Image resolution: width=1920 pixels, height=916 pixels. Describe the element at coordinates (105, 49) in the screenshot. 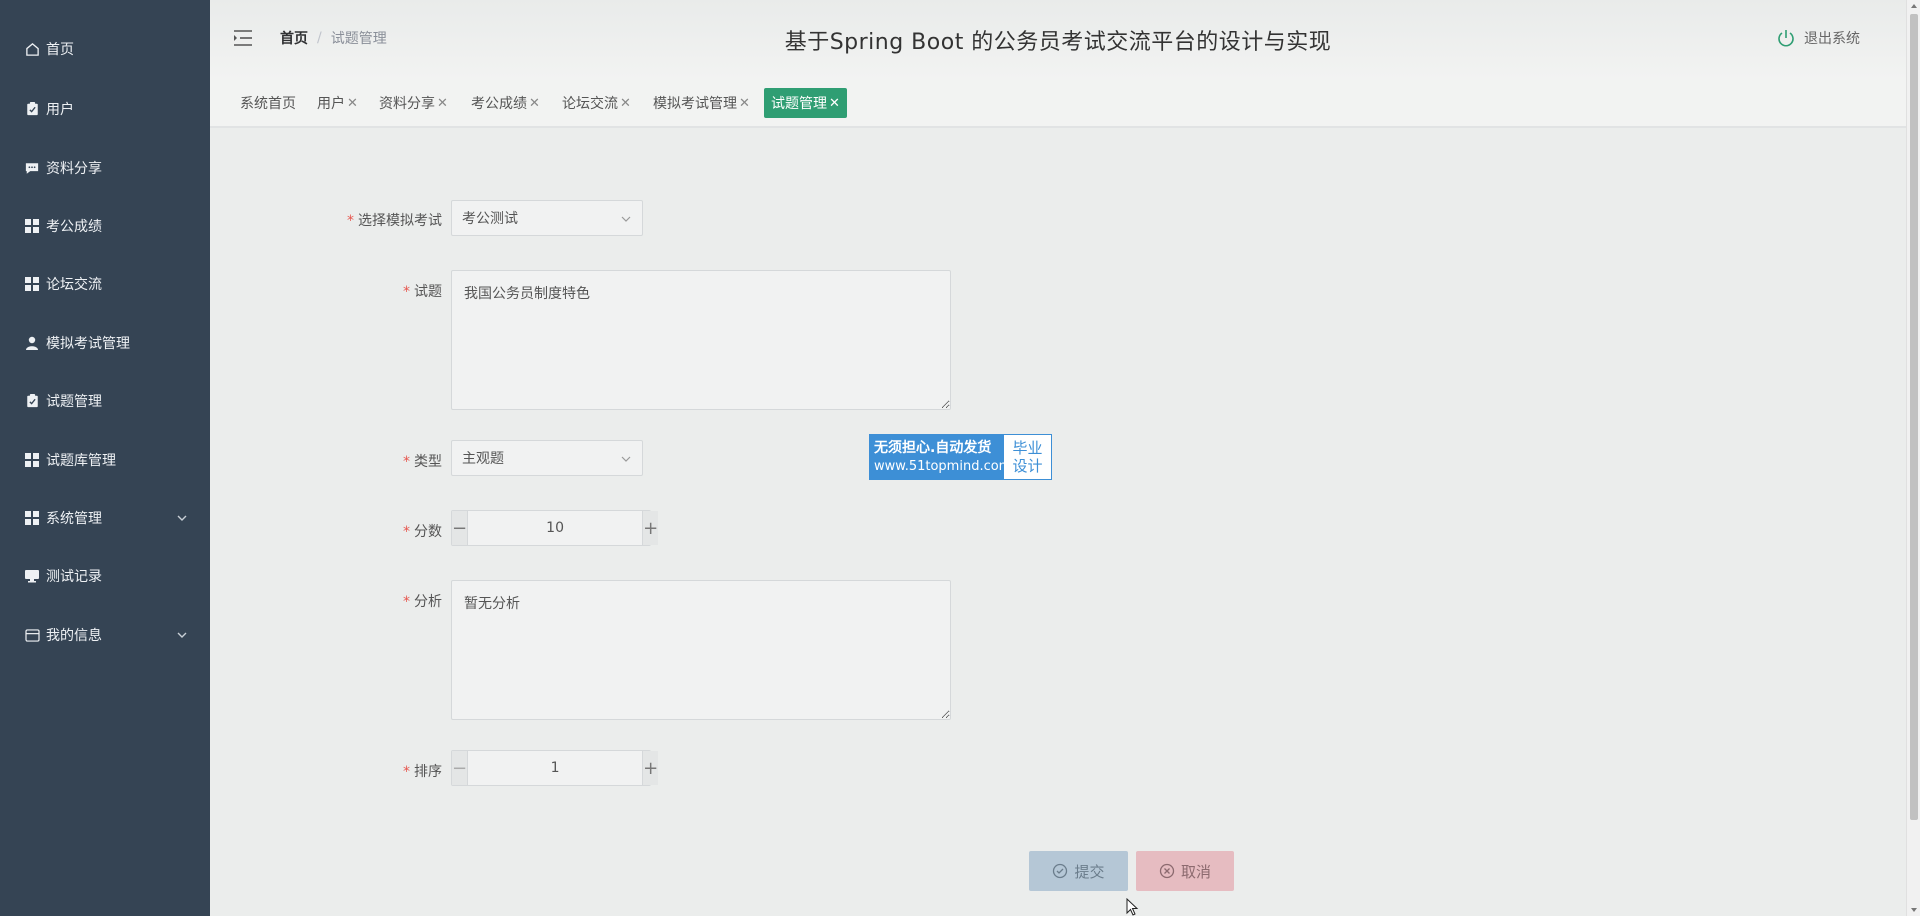

I see `sidebar-item-home: 首页` at that location.